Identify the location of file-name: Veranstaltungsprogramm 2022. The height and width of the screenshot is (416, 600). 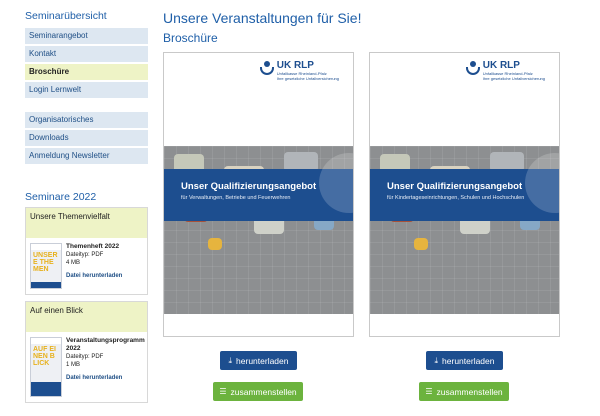
(105, 344).